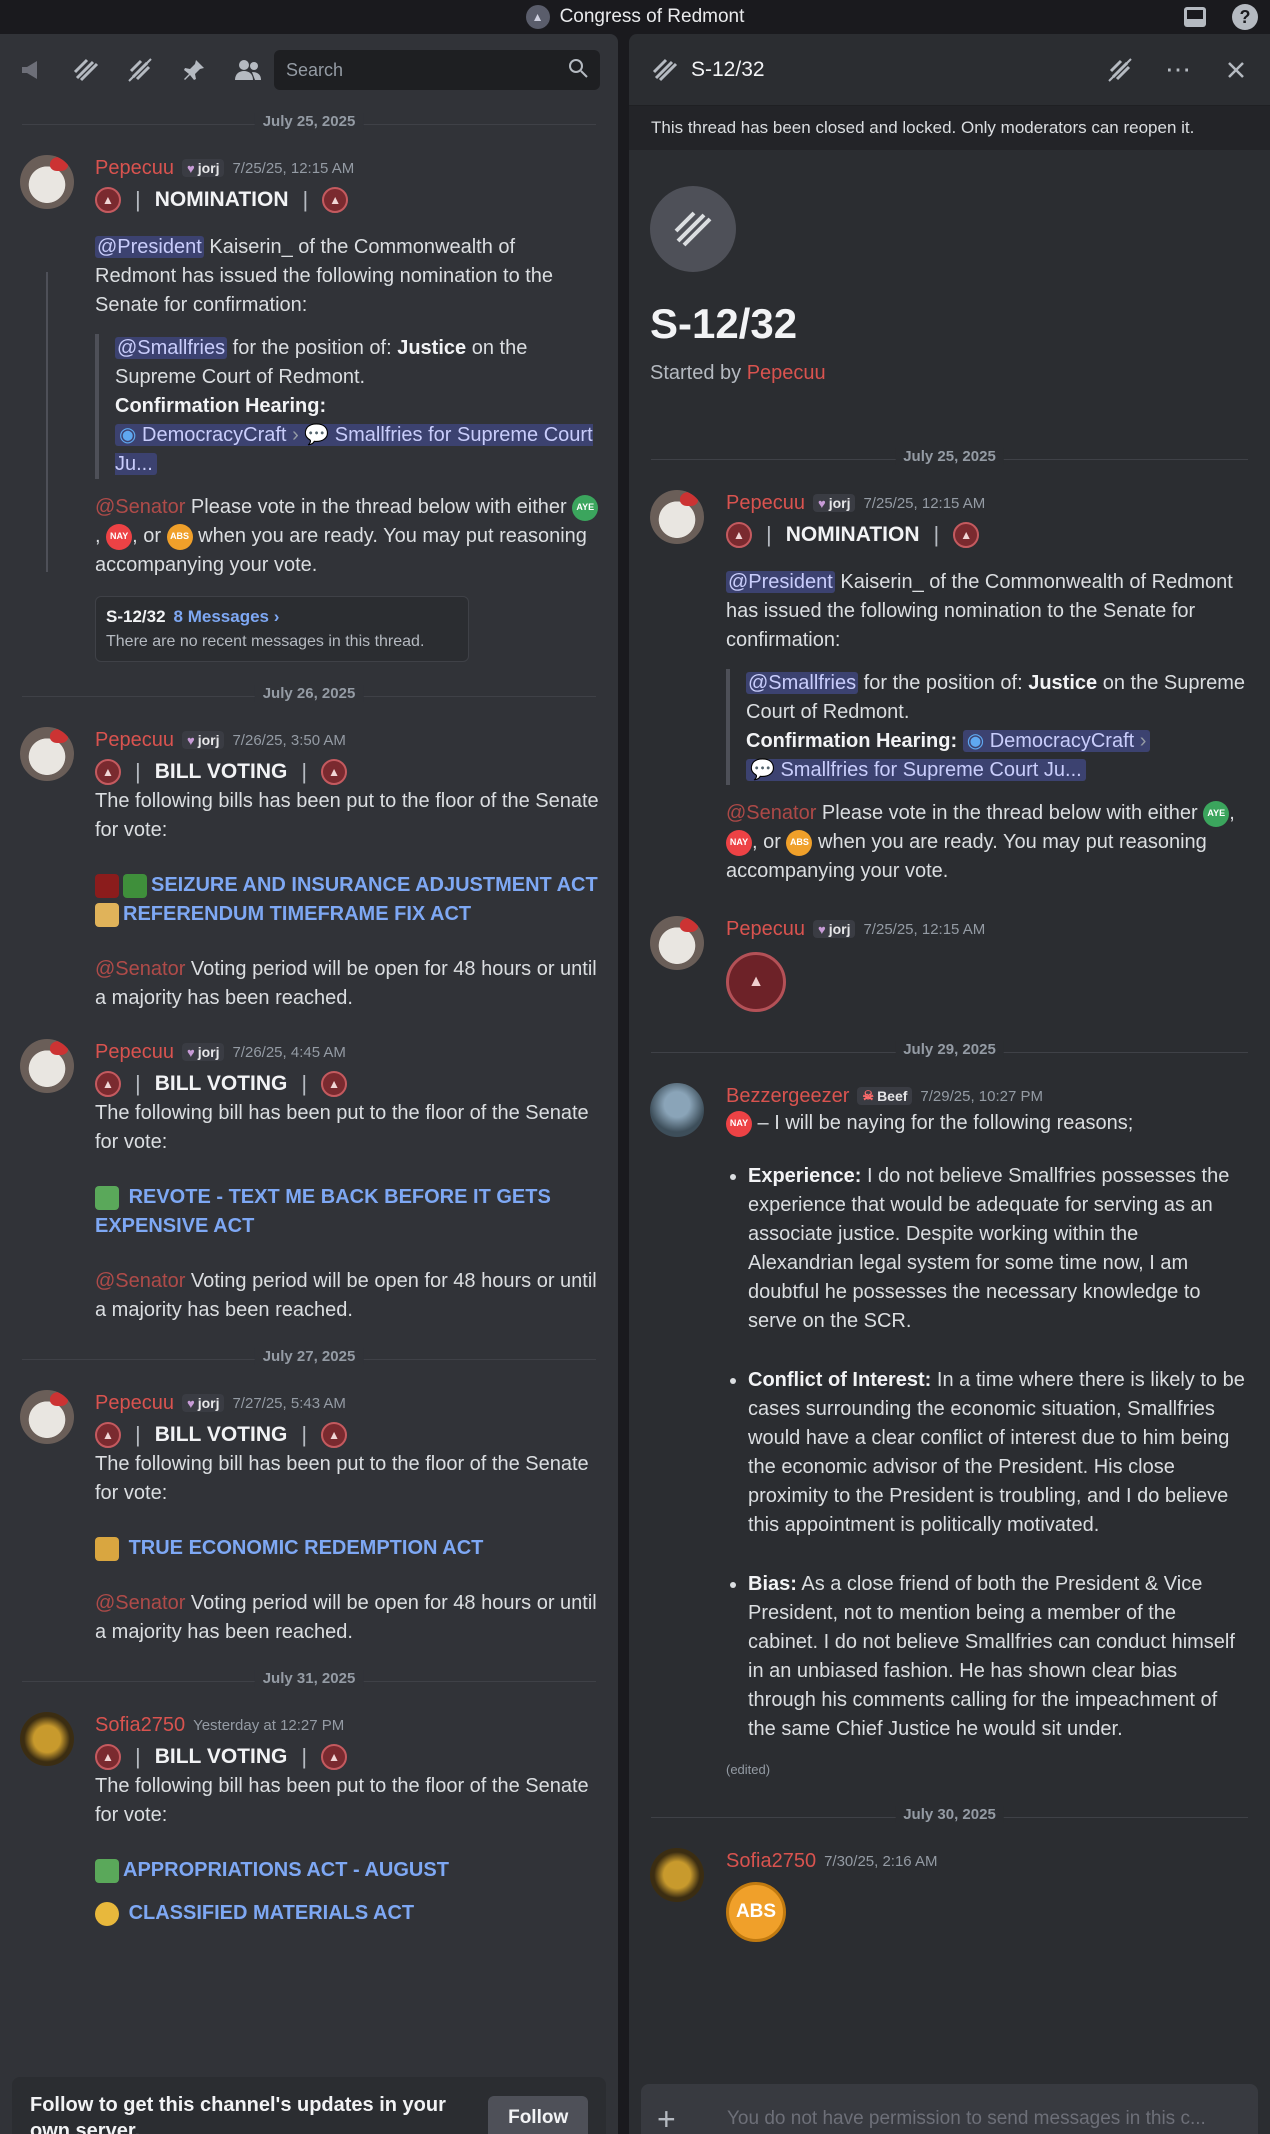 This screenshot has height=2134, width=1270. I want to click on announcement-icon, so click(32, 70).